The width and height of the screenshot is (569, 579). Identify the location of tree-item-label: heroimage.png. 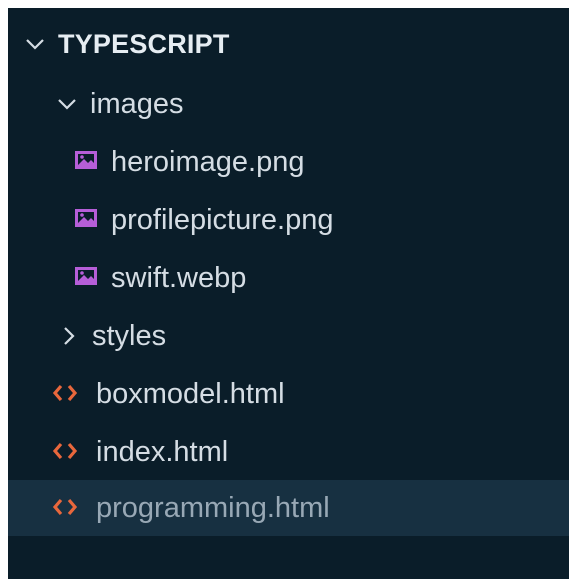
(208, 161).